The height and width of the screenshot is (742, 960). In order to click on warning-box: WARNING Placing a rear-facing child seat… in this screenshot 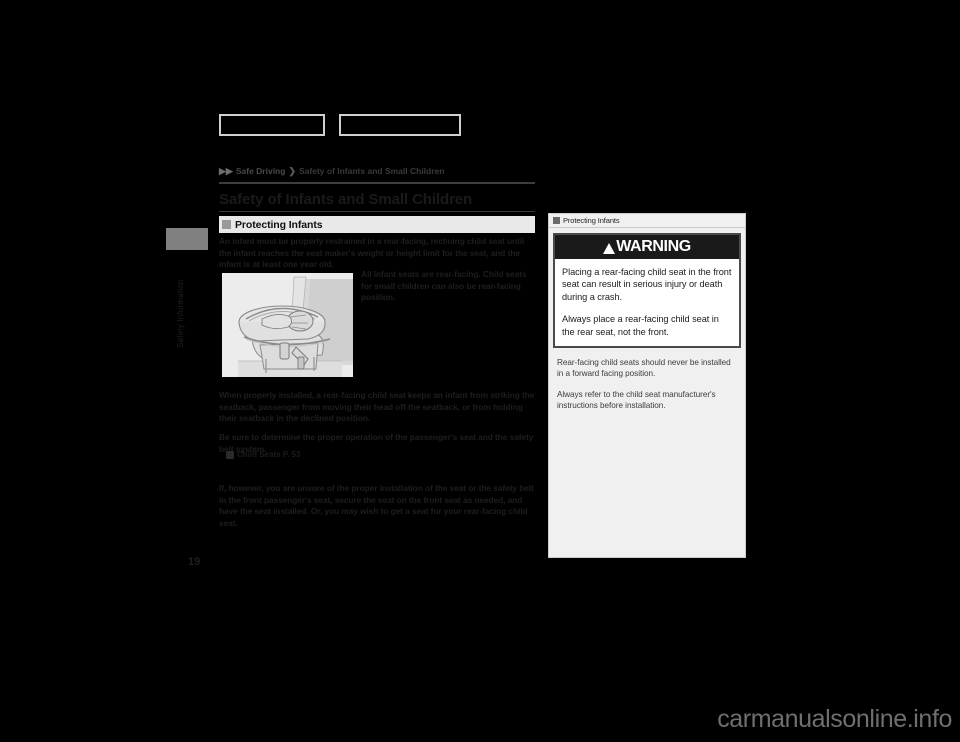, I will do `click(647, 291)`.